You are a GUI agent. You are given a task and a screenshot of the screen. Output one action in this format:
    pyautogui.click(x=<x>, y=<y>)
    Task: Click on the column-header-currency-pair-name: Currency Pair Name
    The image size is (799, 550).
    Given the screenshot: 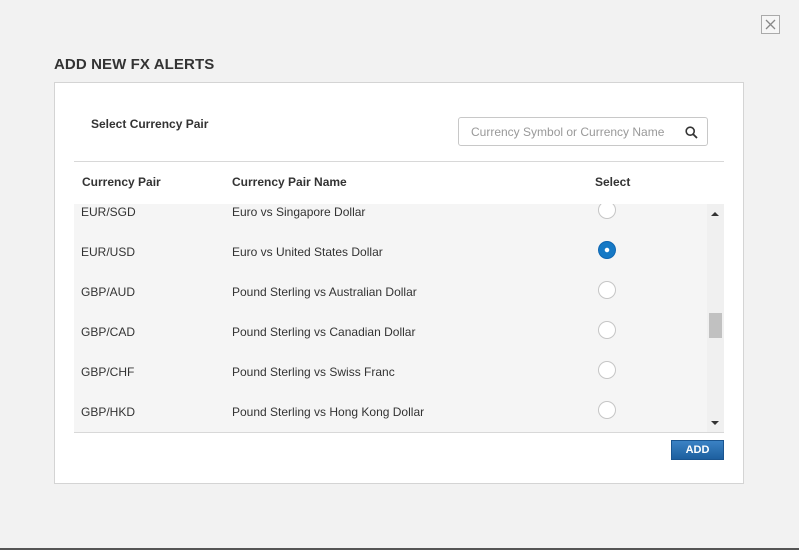 What is the action you would take?
    pyautogui.click(x=289, y=182)
    